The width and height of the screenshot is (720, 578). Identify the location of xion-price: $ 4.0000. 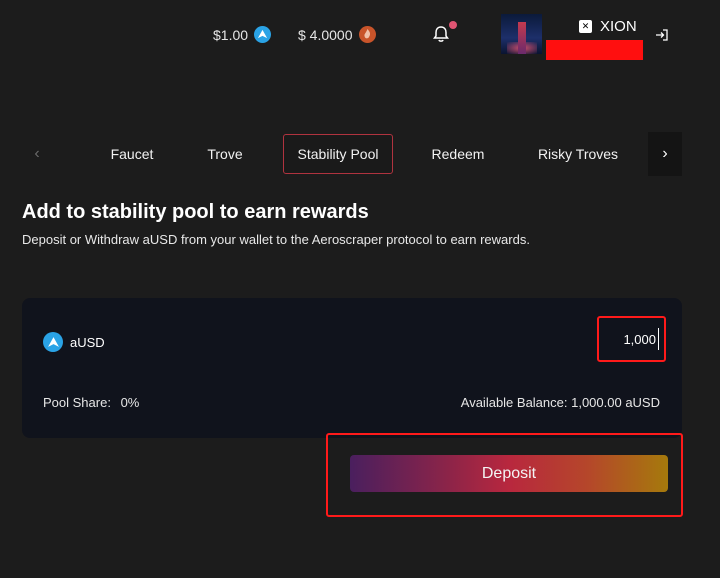
(337, 34).